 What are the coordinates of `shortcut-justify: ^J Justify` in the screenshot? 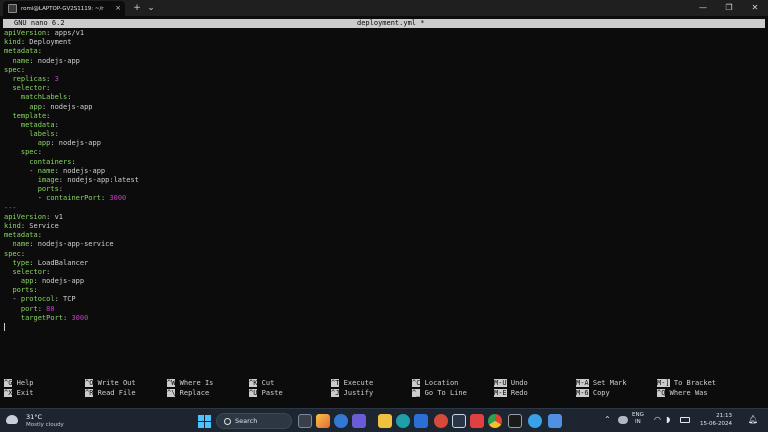 It's located at (352, 394).